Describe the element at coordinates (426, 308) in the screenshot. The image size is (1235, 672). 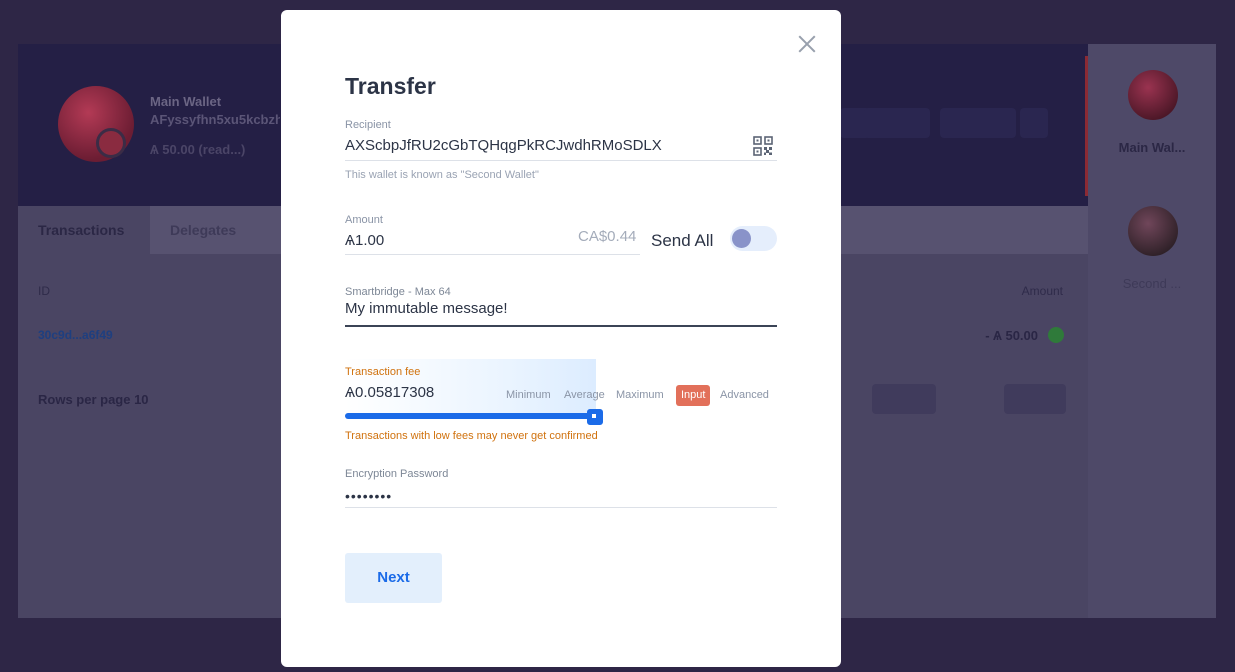
I see `smartbridge-input: My immutable message!` at that location.